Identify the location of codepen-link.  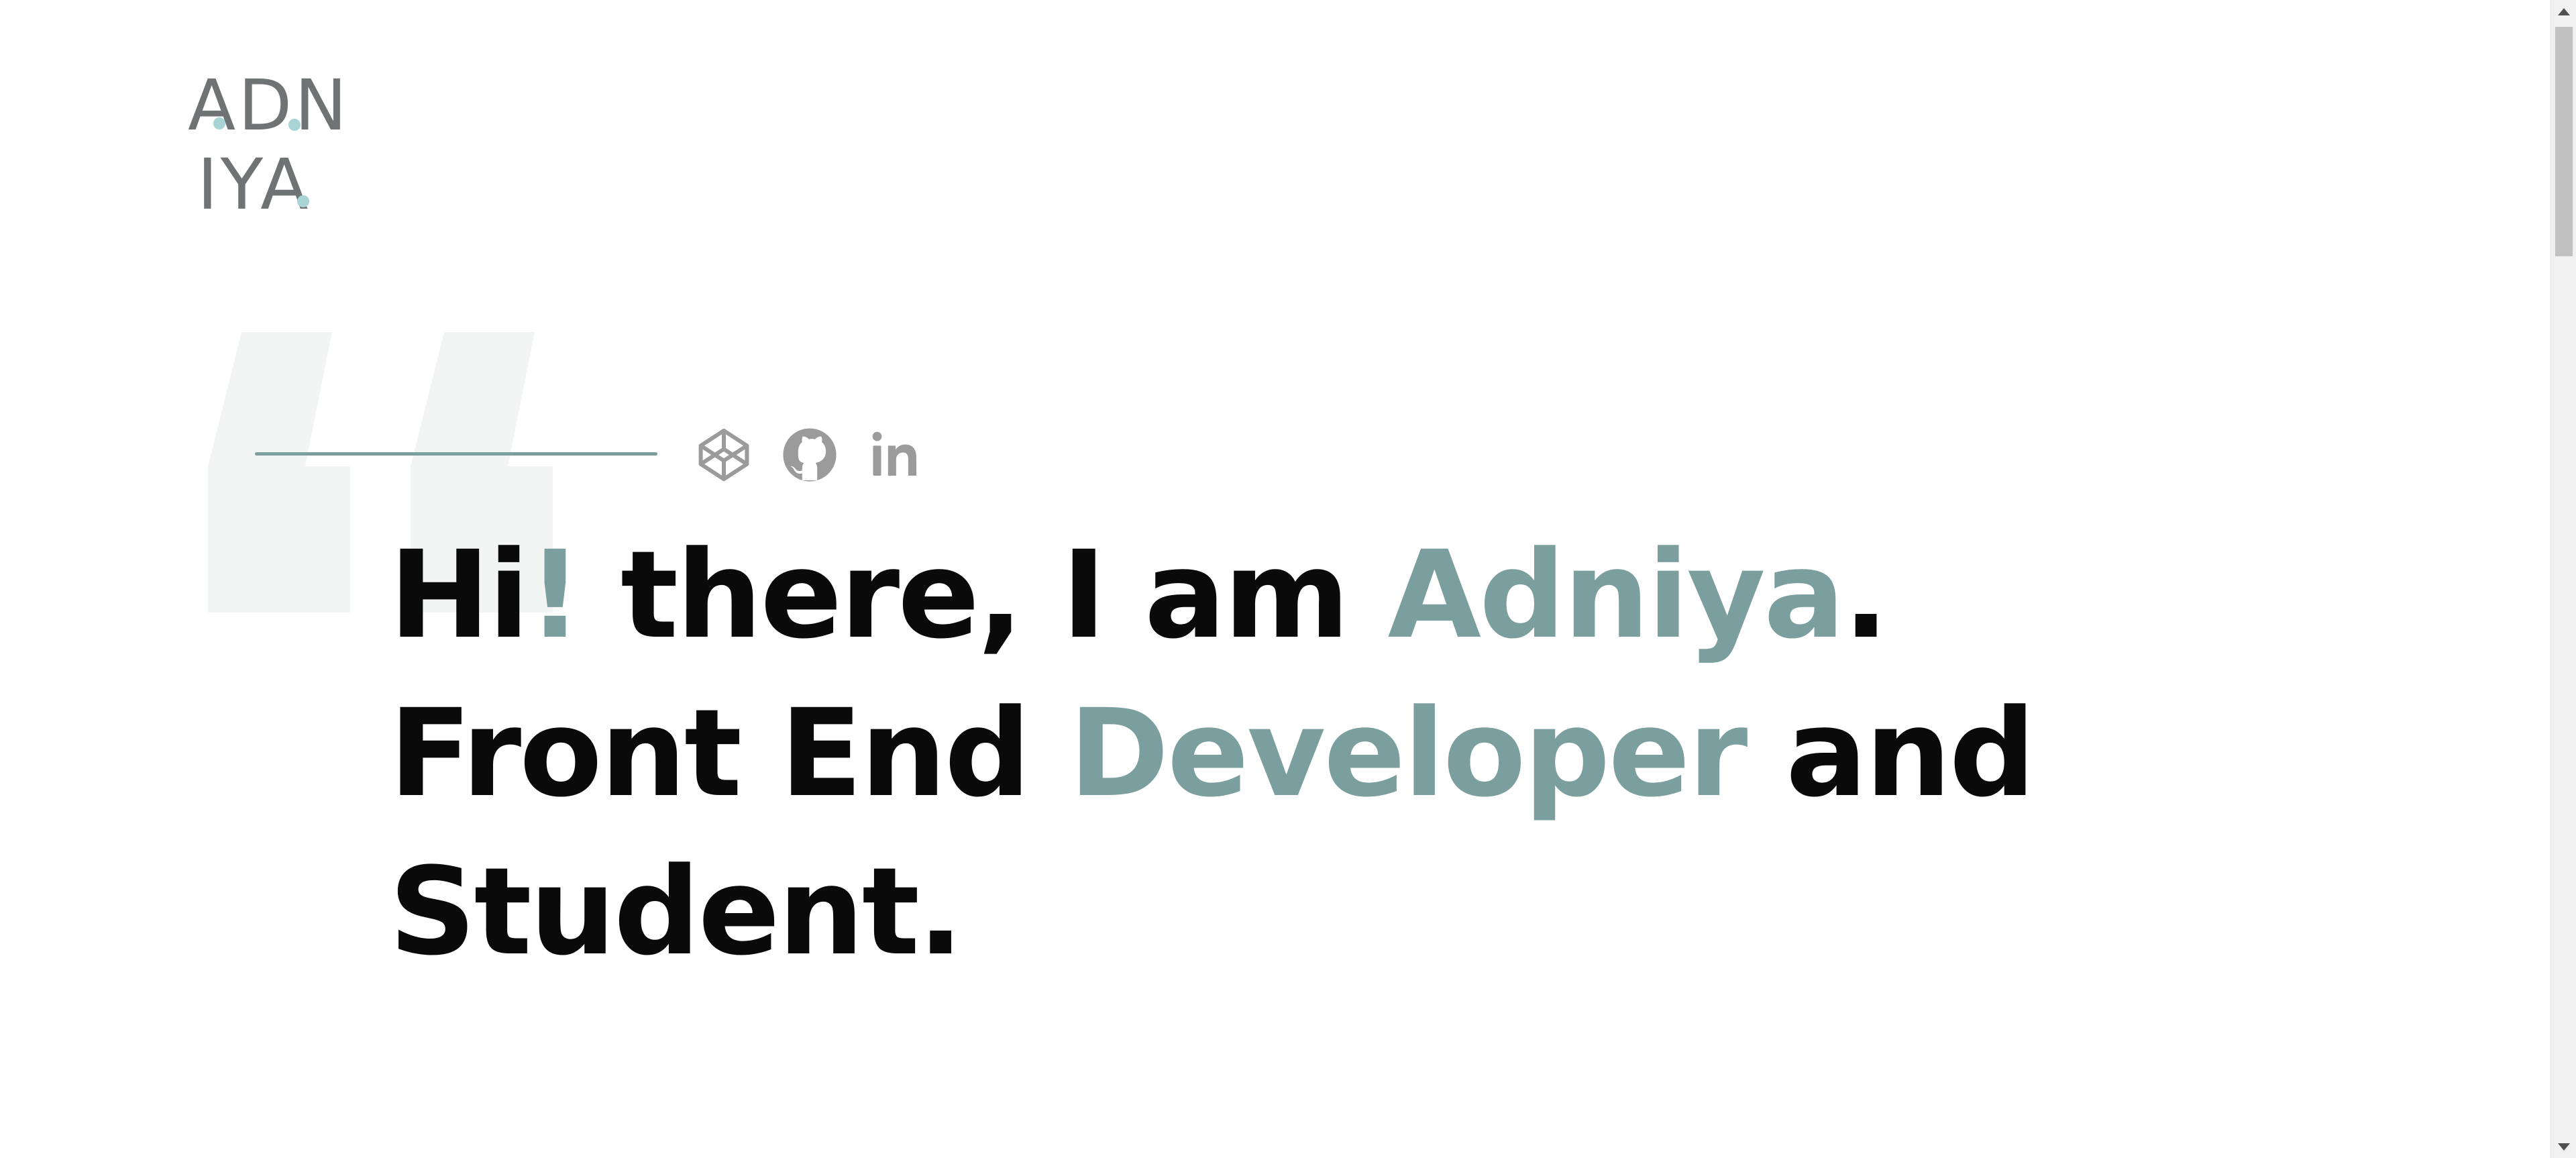
(724, 455).